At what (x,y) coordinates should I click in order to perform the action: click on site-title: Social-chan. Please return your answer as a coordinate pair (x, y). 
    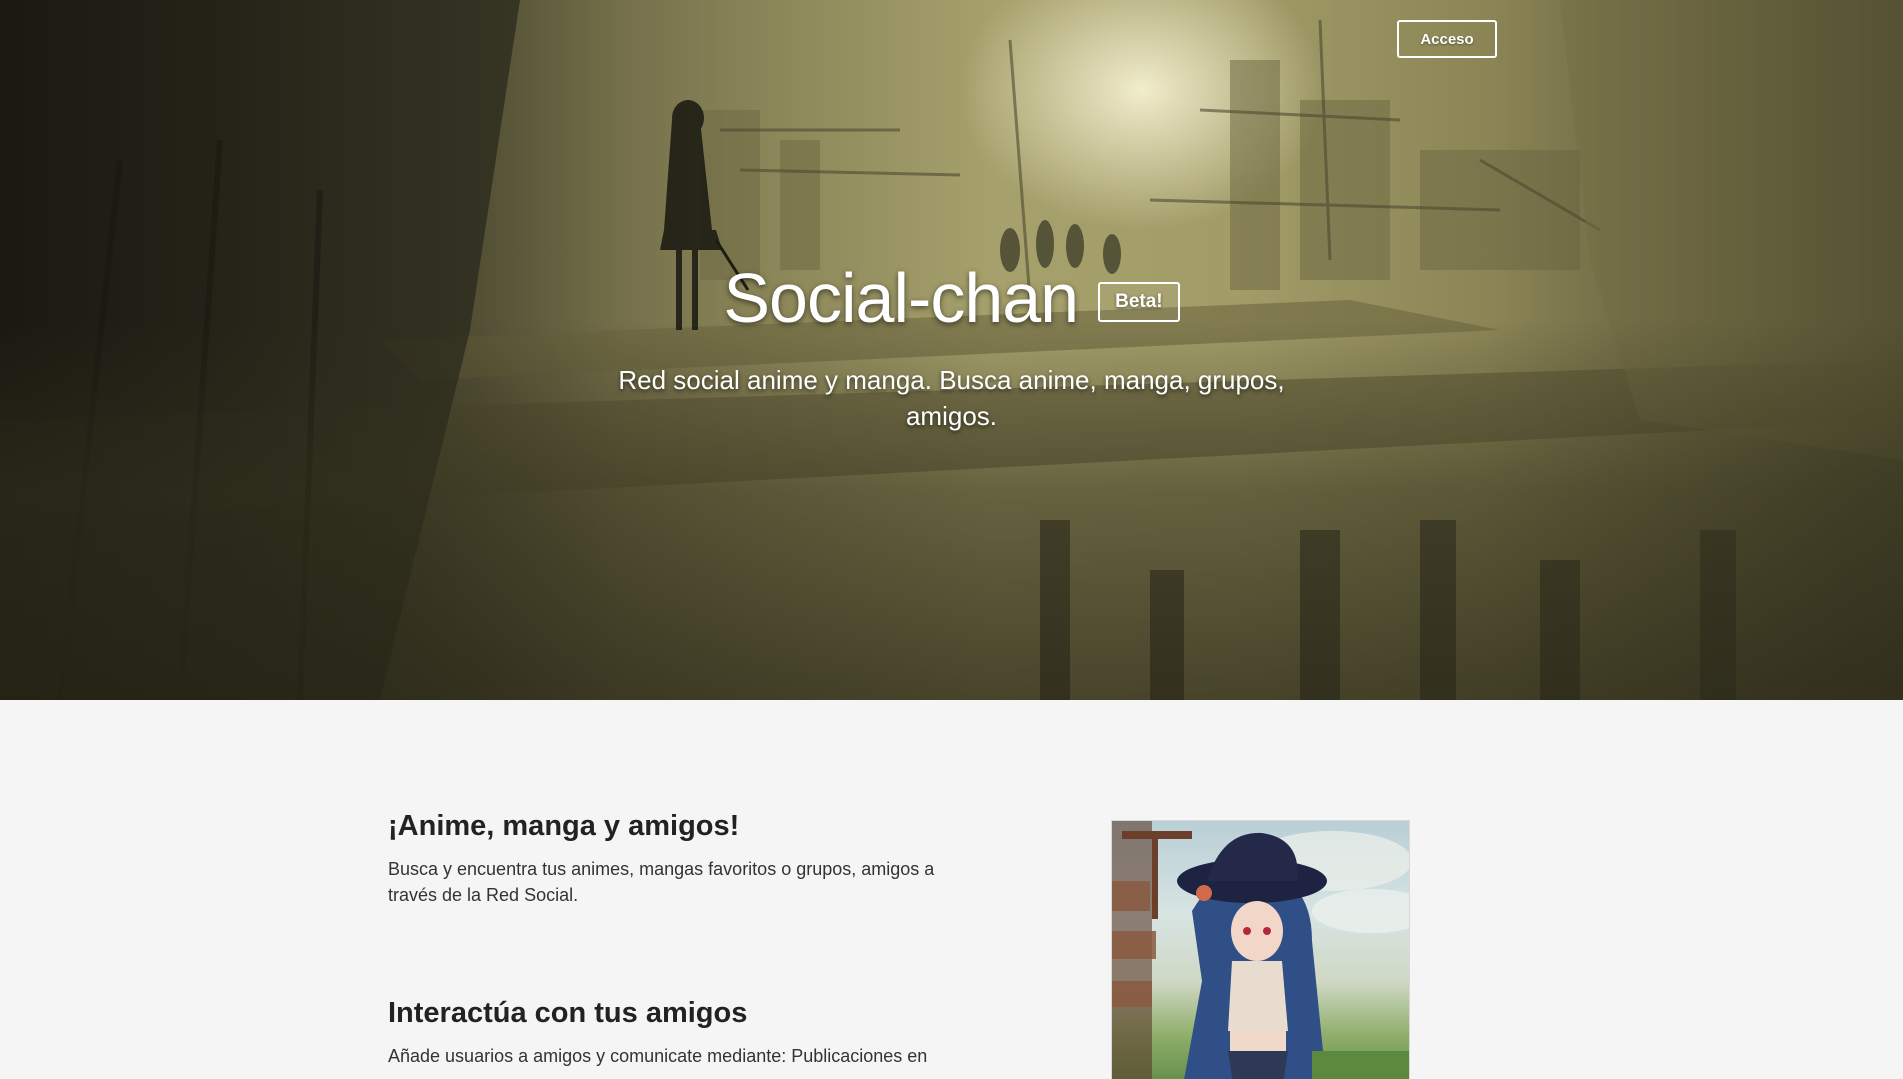
    Looking at the image, I should click on (901, 298).